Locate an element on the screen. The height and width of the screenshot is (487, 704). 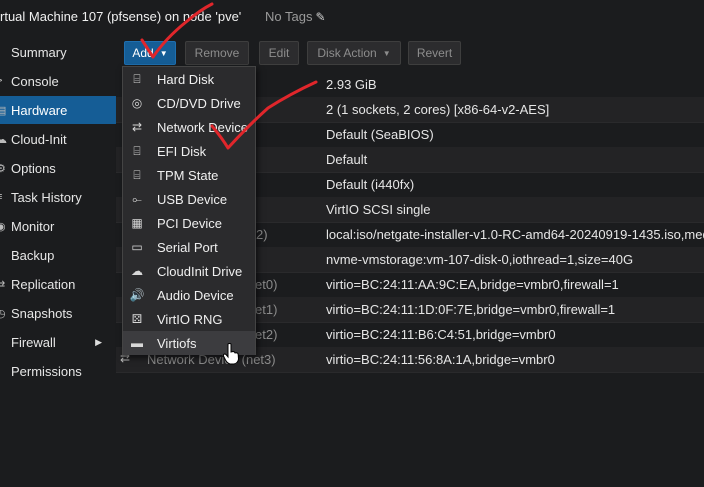
revert-button: Revert is located at coordinates (434, 53).